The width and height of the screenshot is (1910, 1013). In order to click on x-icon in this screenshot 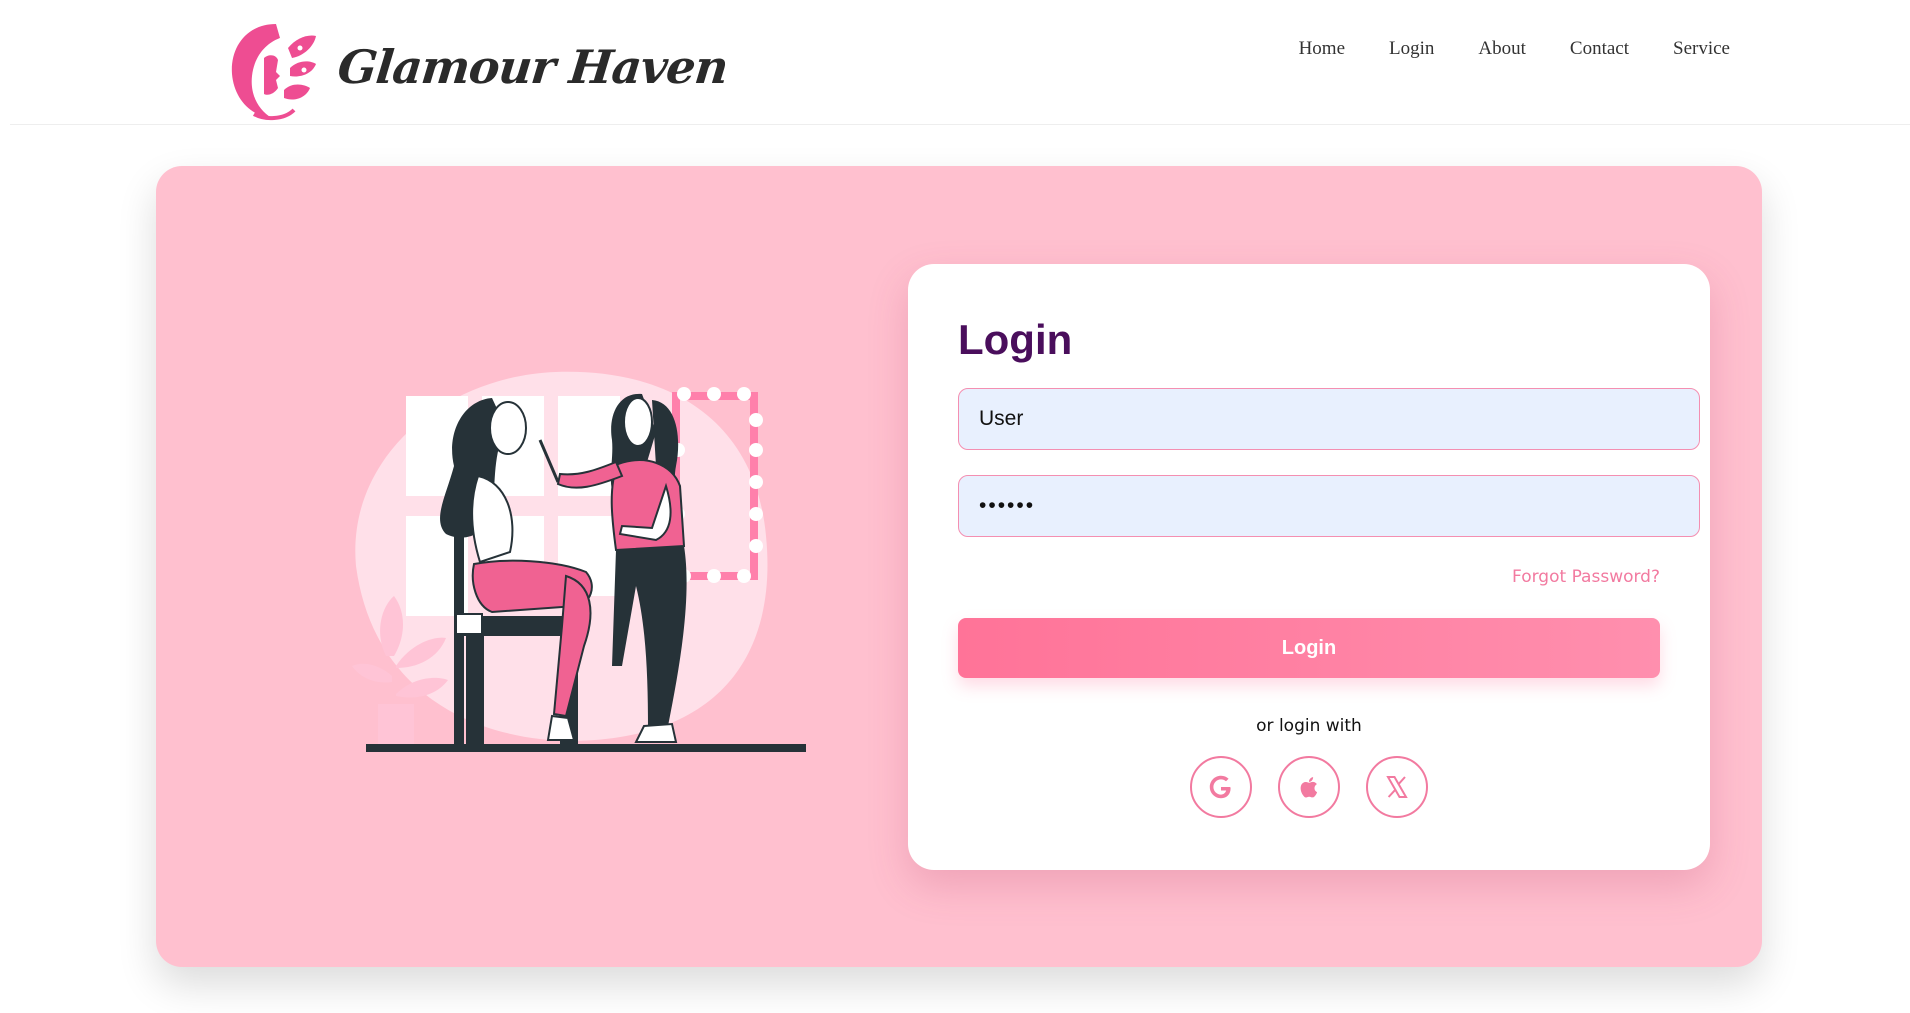, I will do `click(1397, 787)`.